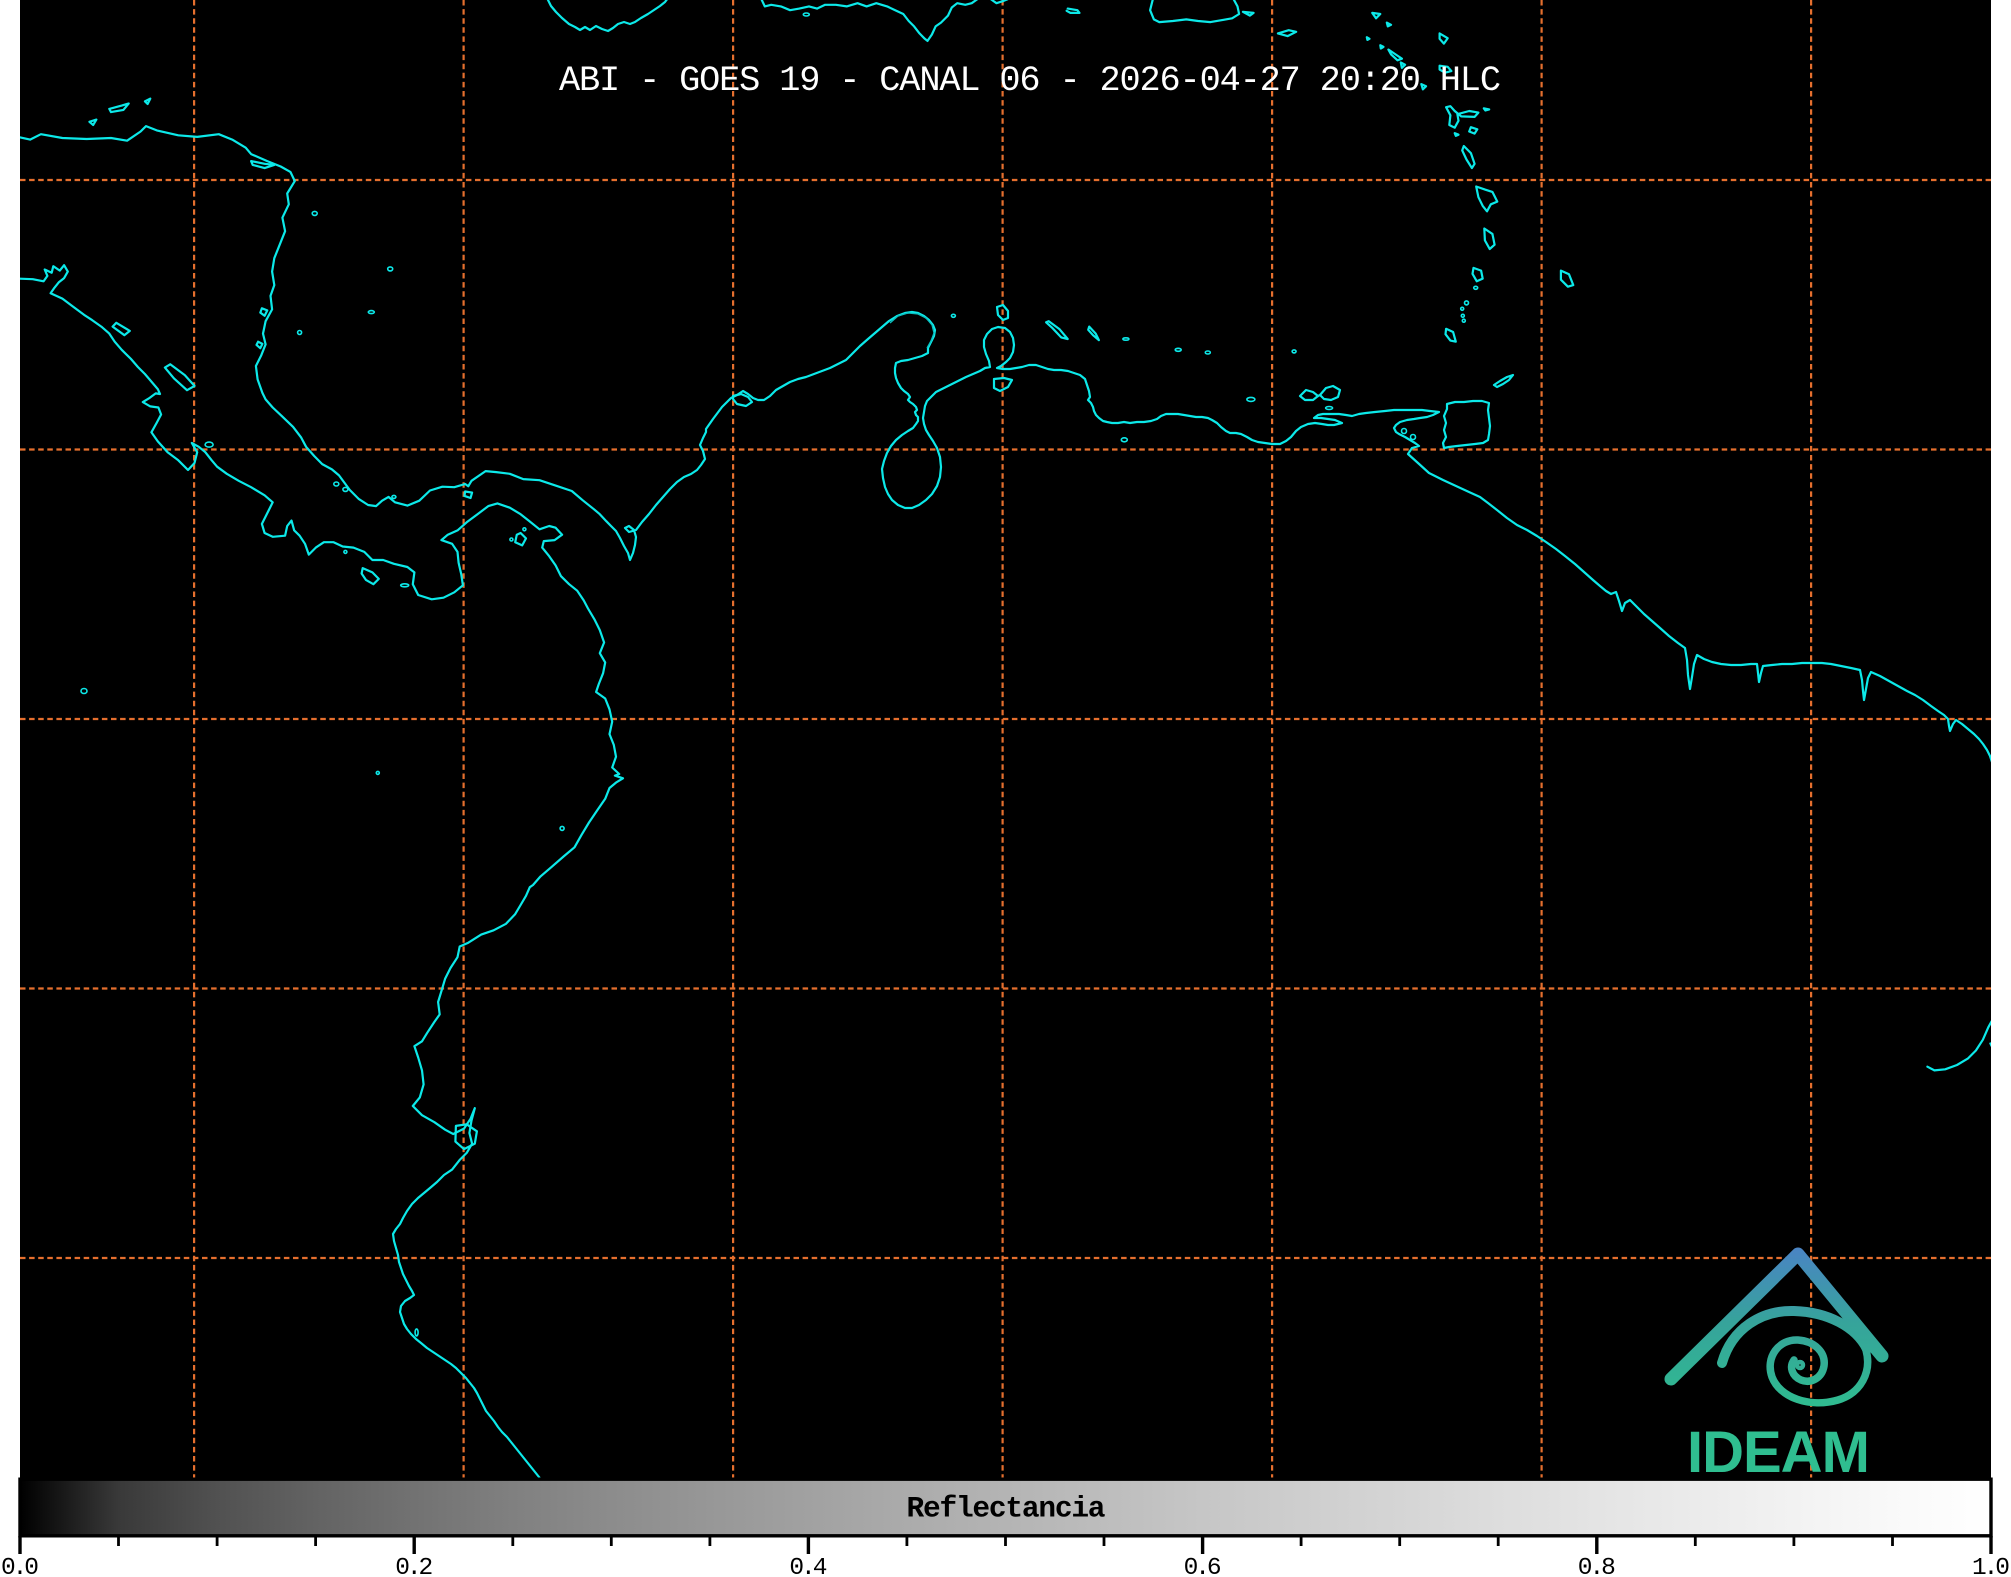 This screenshot has height=1577, width=2011. Describe the element at coordinates (1778, 1452) in the screenshot. I see `svg-text: IDEAM` at that location.